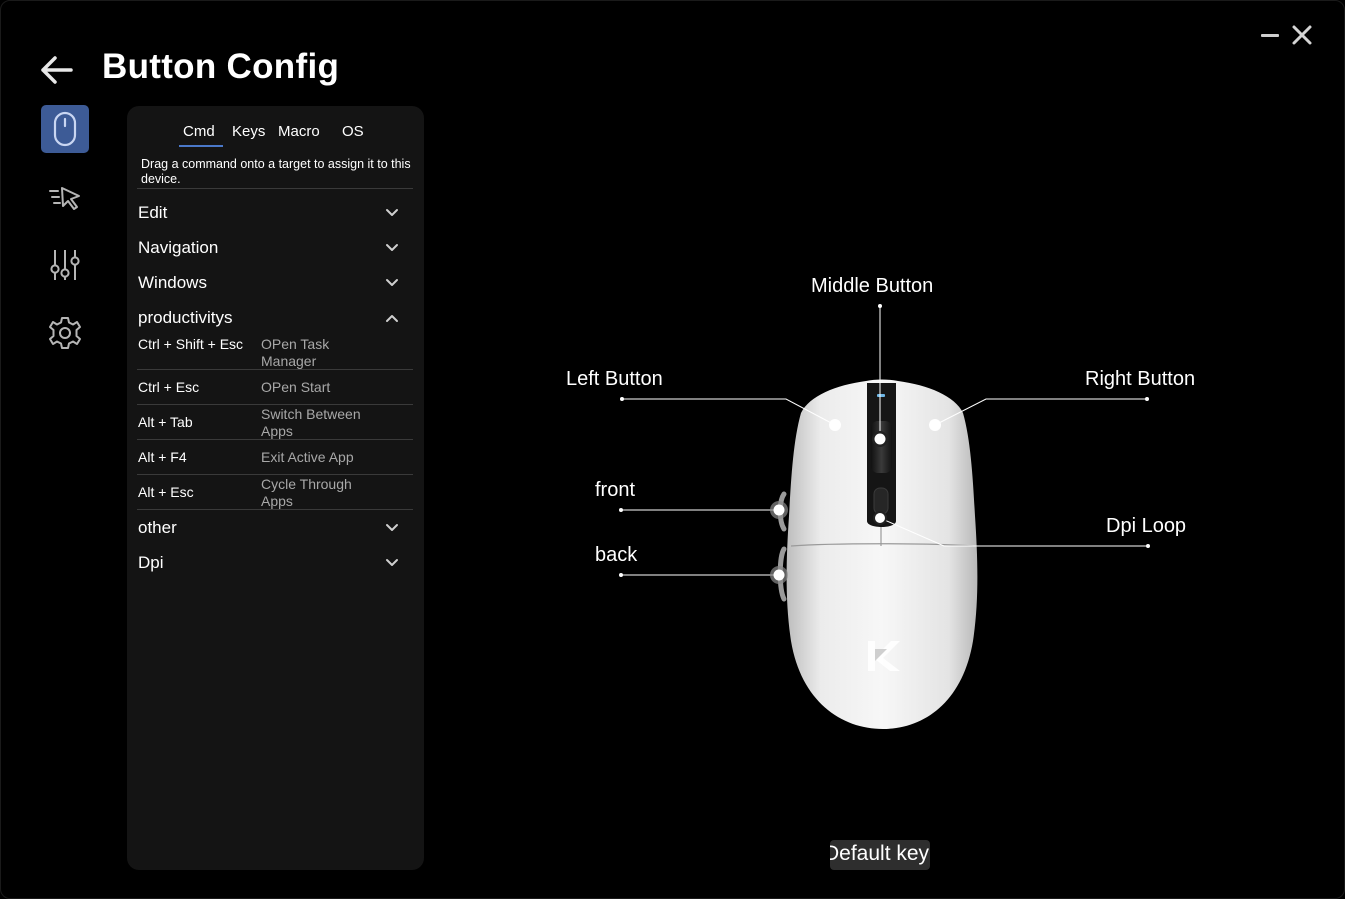  I want to click on left-button-end-dot, so click(622, 399).